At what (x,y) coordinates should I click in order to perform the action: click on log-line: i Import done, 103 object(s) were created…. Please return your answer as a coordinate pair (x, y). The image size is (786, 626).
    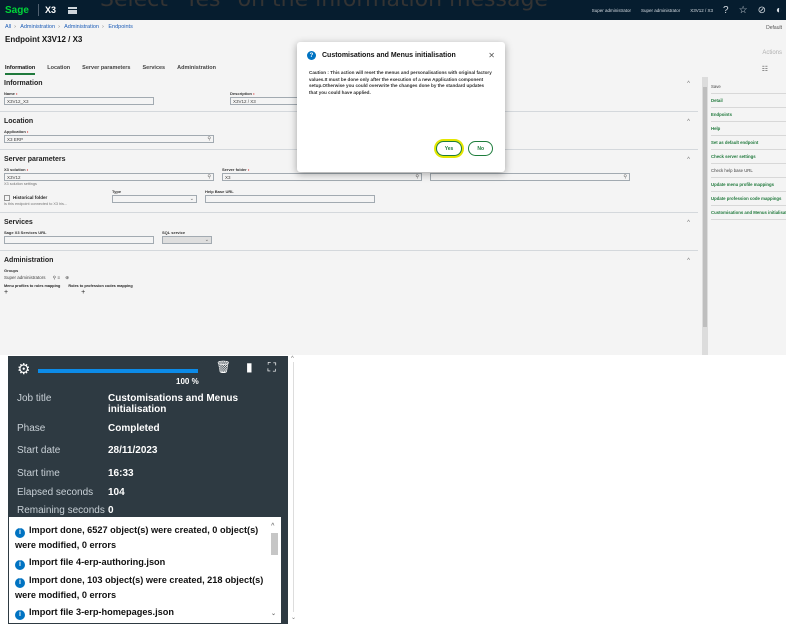
    Looking at the image, I should click on (139, 587).